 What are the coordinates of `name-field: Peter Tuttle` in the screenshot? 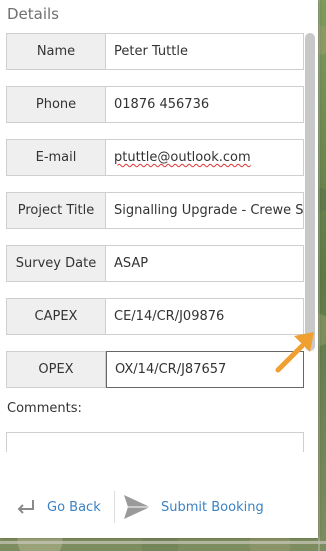 It's located at (204, 51).